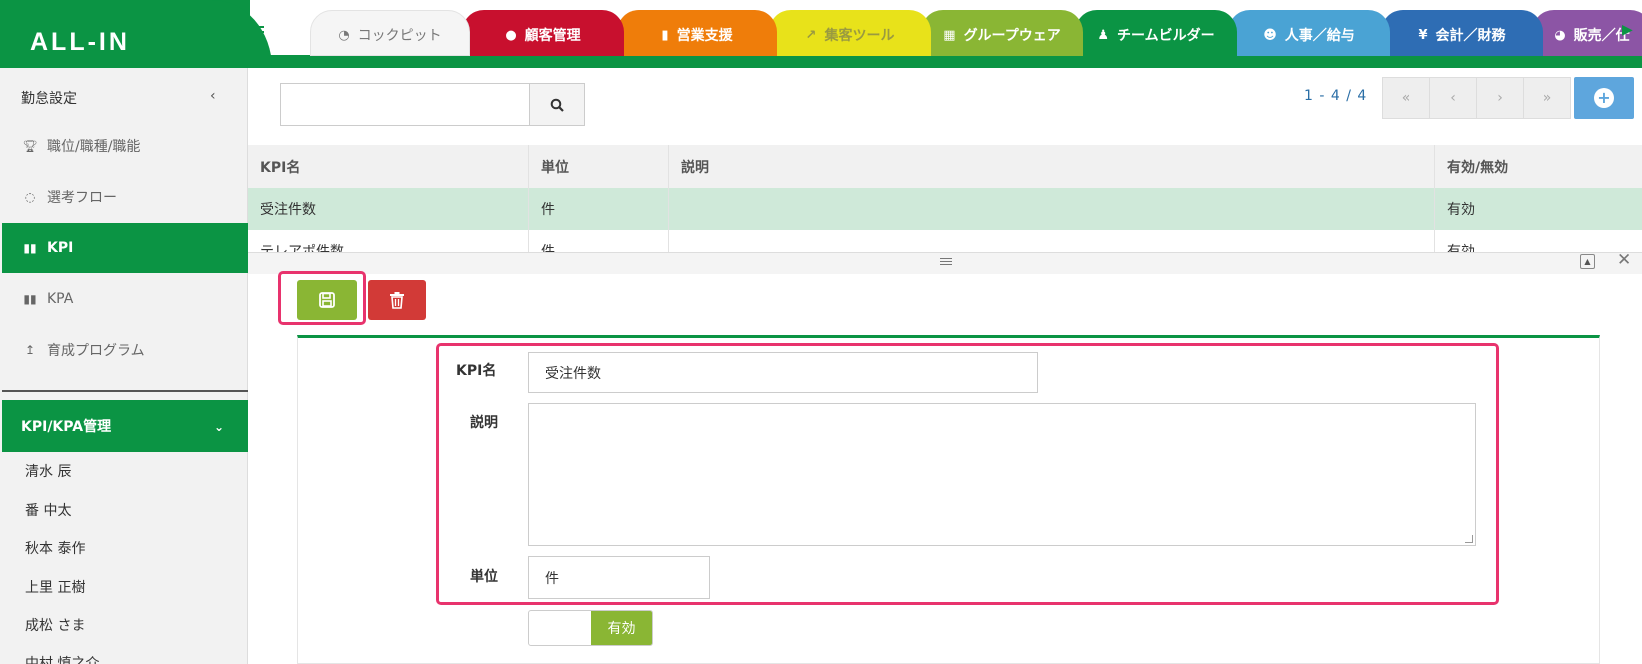  Describe the element at coordinates (946, 262) in the screenshot. I see `drag-handle-icon` at that location.